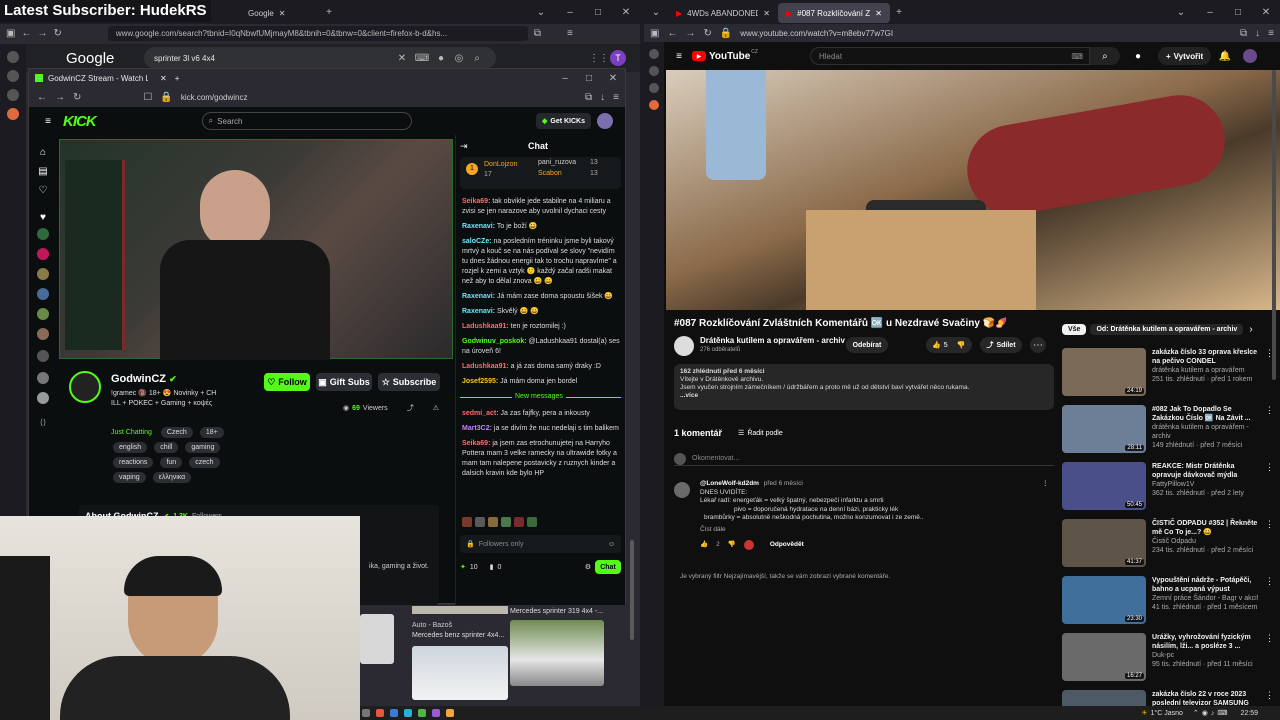 This screenshot has height=720, width=1280. I want to click on maximize-icon: □, so click(589, 78).